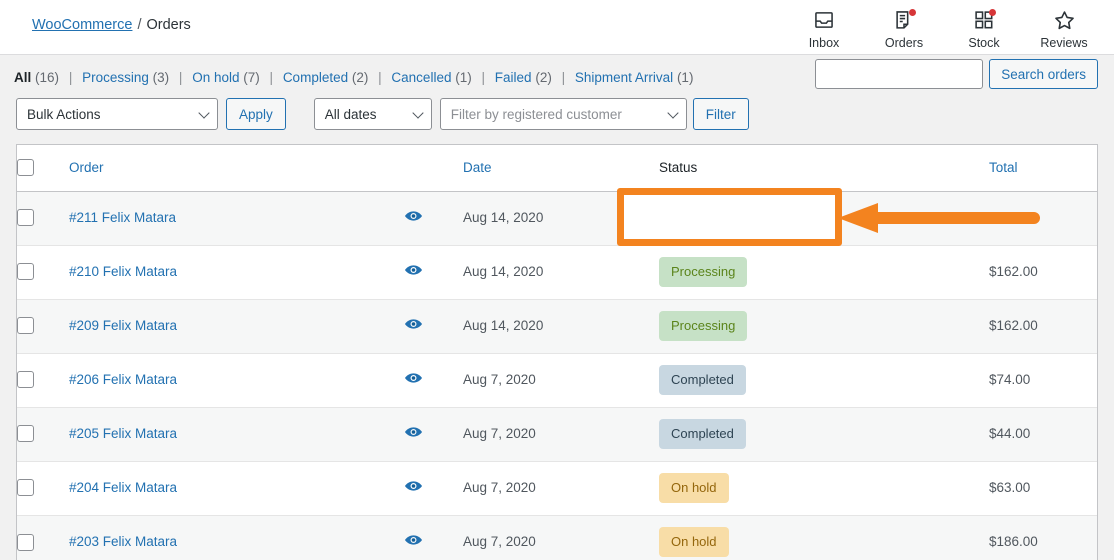  What do you see at coordinates (1043, 271) in the screenshot?
I see `total-cell: $162.00` at bounding box center [1043, 271].